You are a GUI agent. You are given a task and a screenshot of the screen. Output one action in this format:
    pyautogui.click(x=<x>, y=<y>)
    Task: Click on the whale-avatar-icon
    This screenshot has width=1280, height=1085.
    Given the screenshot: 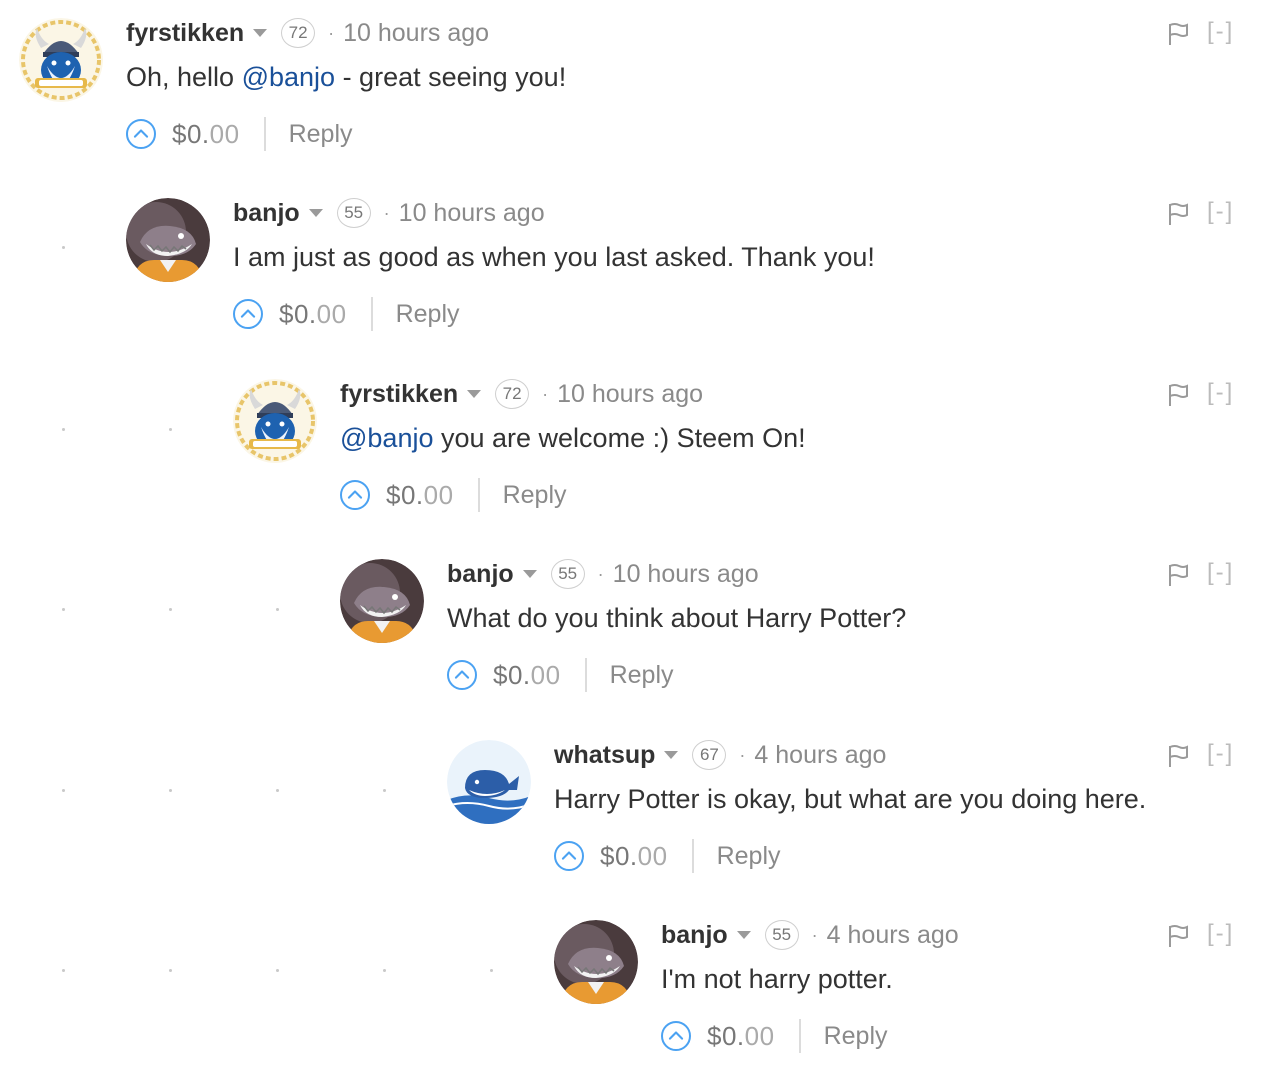 What is the action you would take?
    pyautogui.click(x=489, y=782)
    